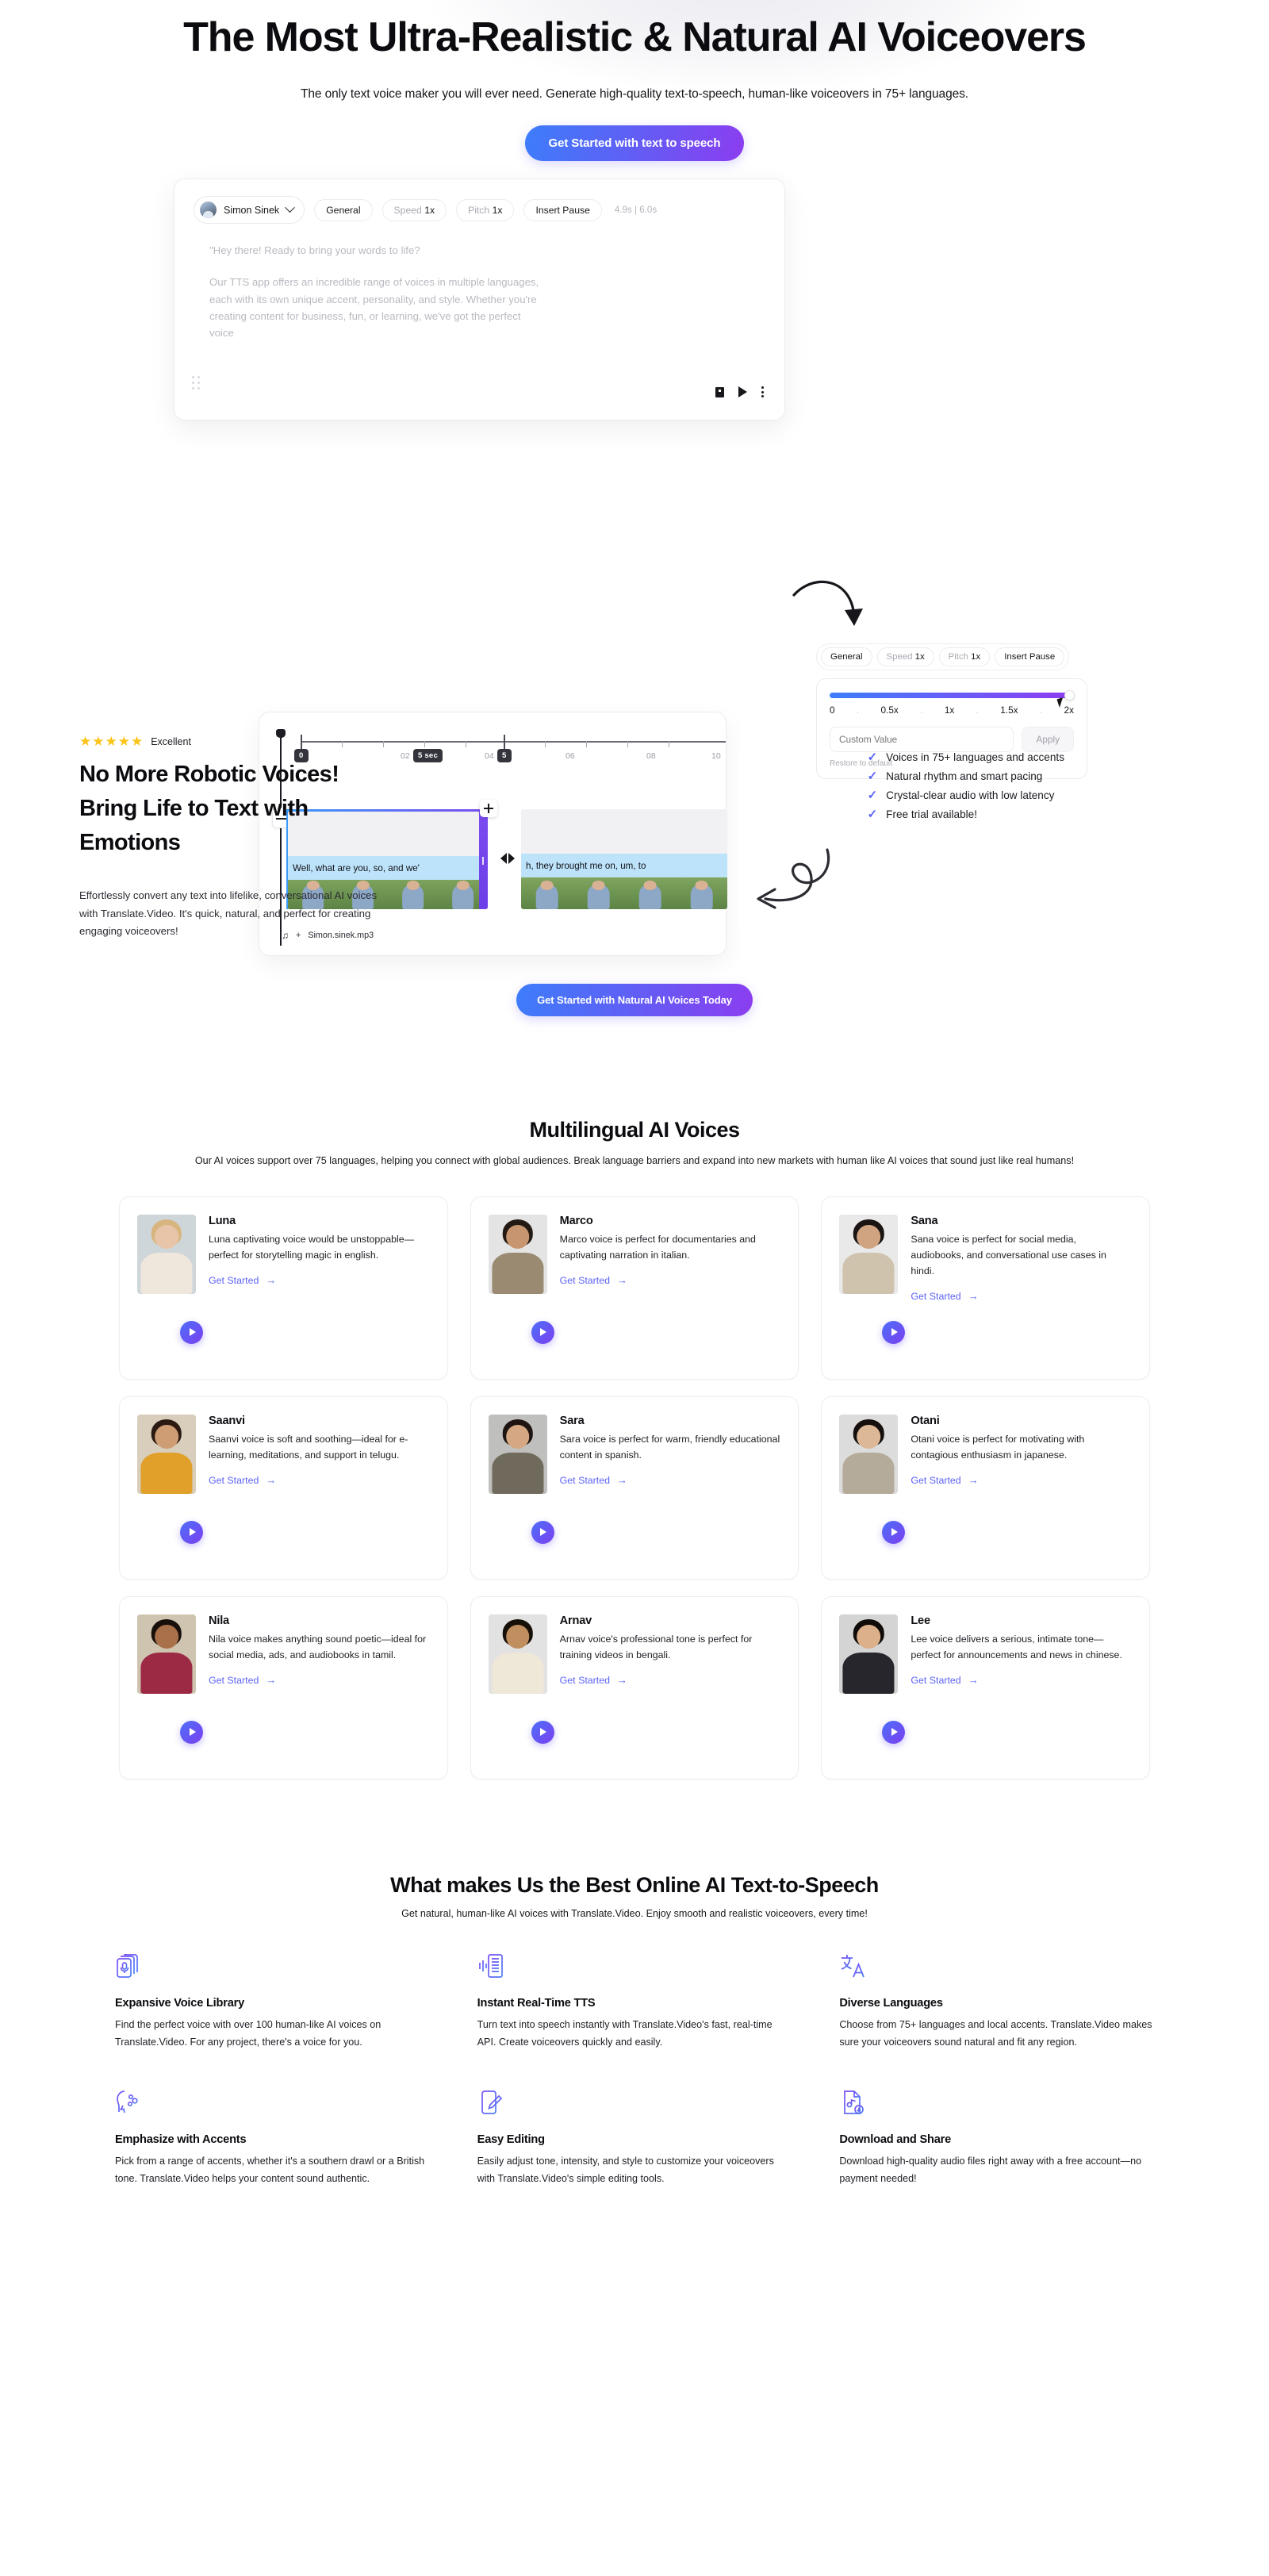 This screenshot has width=1269, height=2576. Describe the element at coordinates (634, 1000) in the screenshot. I see `emotions-cta-button: Get Started with Natural AI Voices Today` at that location.